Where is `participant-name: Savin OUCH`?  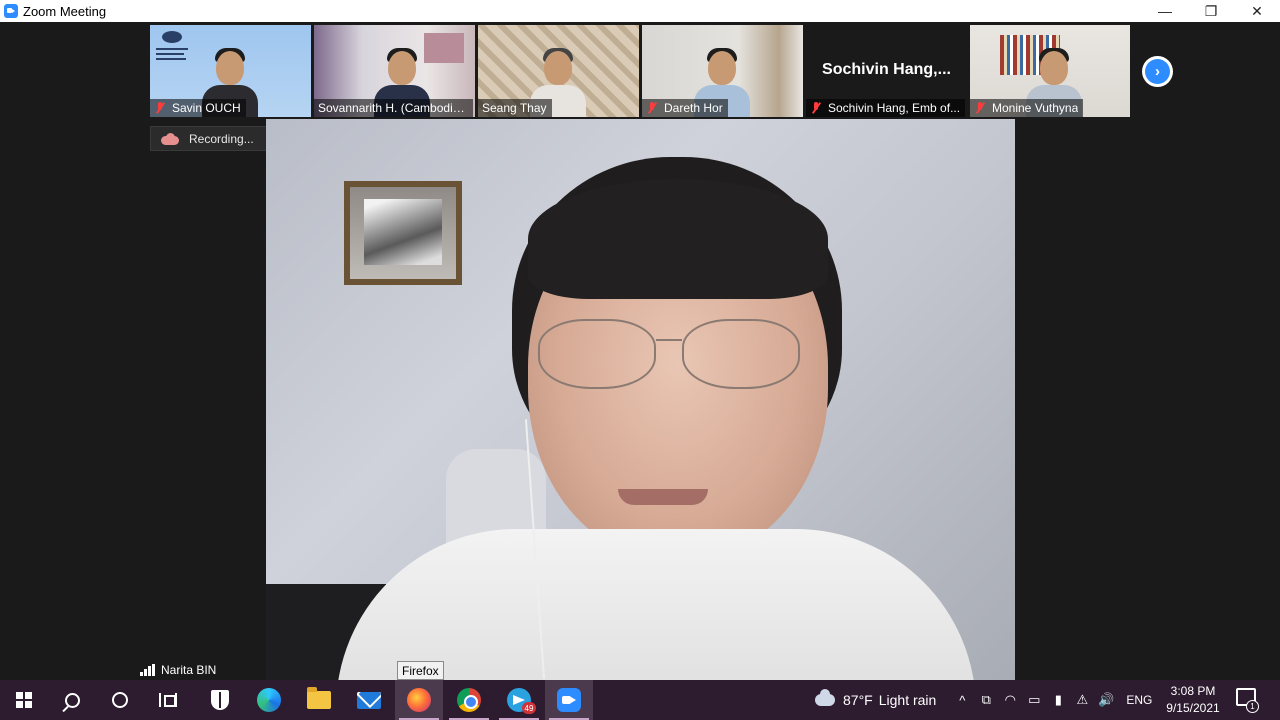
participant-name: Savin OUCH is located at coordinates (206, 108).